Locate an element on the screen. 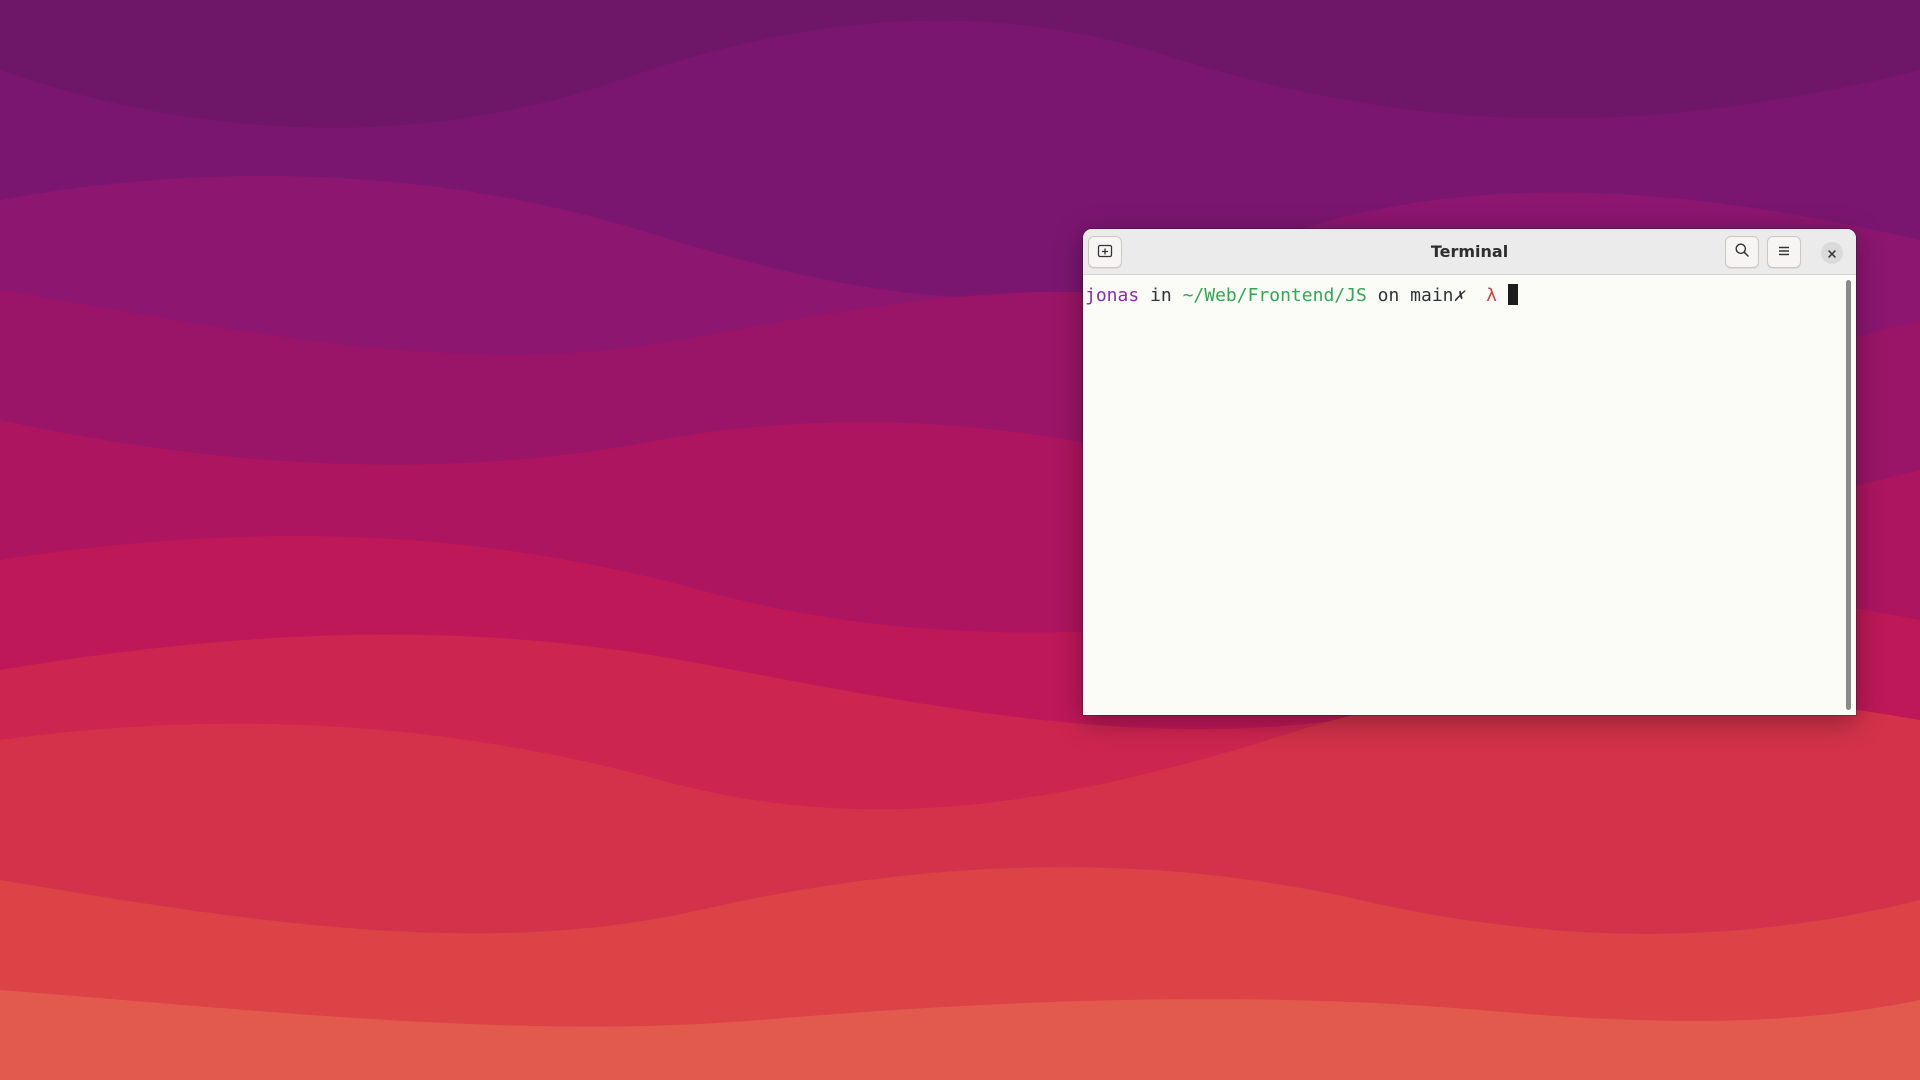 The image size is (1920, 1080). search-button is located at coordinates (1742, 252).